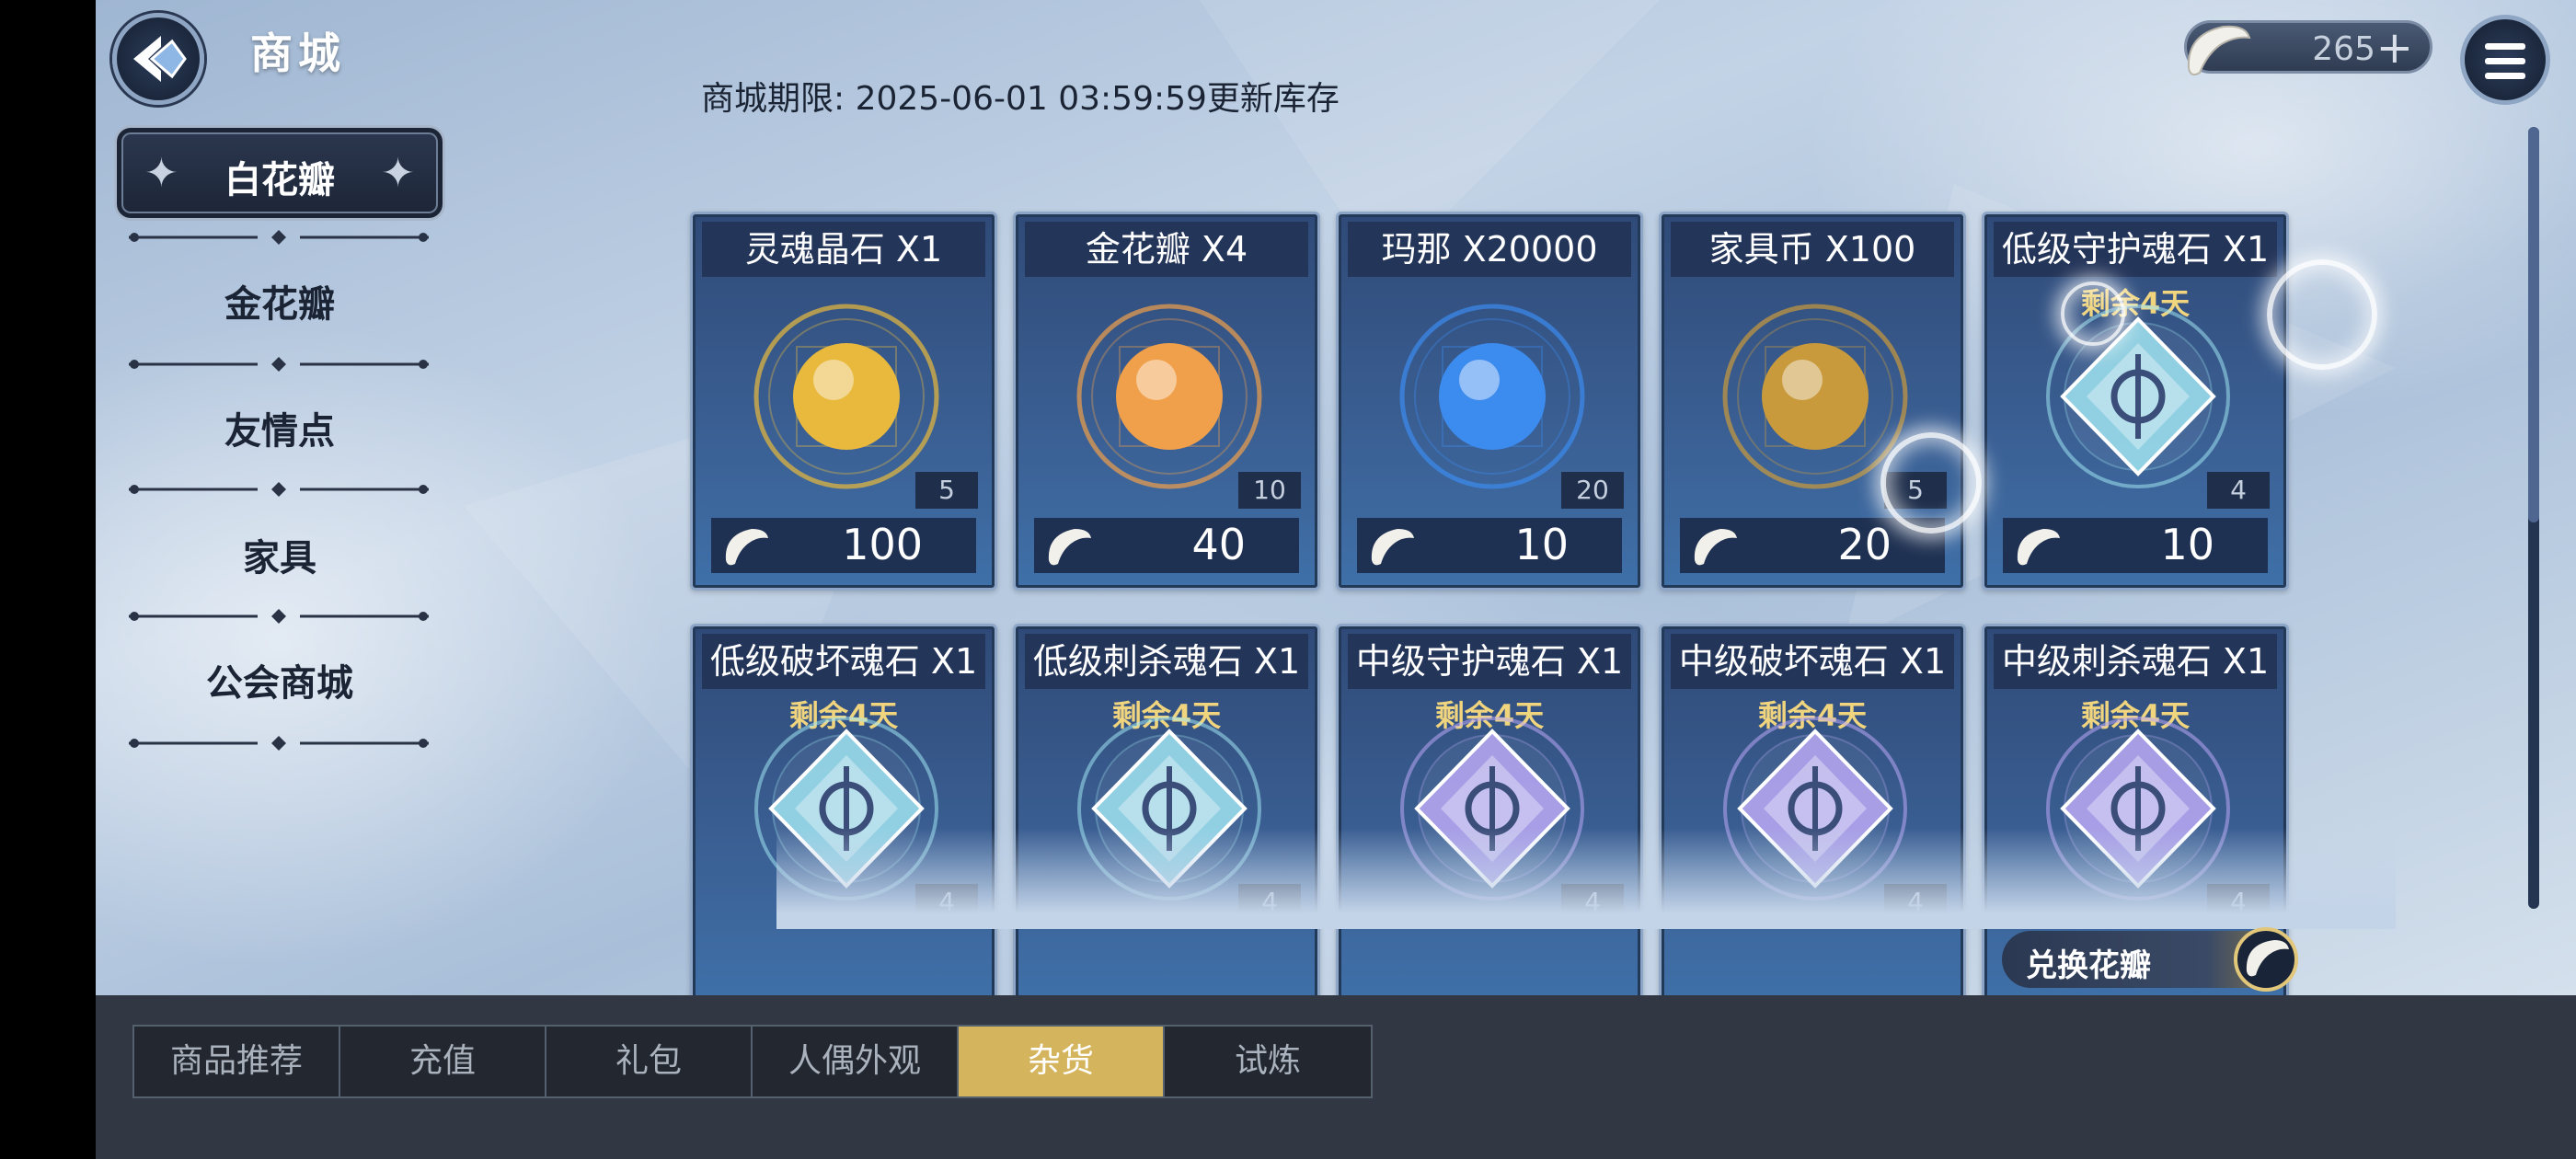  What do you see at coordinates (443, 1061) in the screenshot?
I see `tab-1: 充值` at bounding box center [443, 1061].